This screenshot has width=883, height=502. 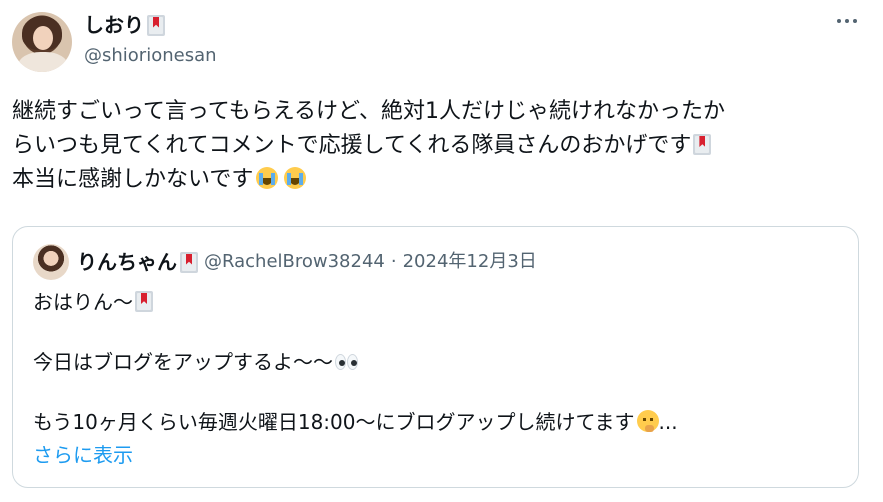 What do you see at coordinates (51, 262) in the screenshot?
I see `quoted-author-avatar` at bounding box center [51, 262].